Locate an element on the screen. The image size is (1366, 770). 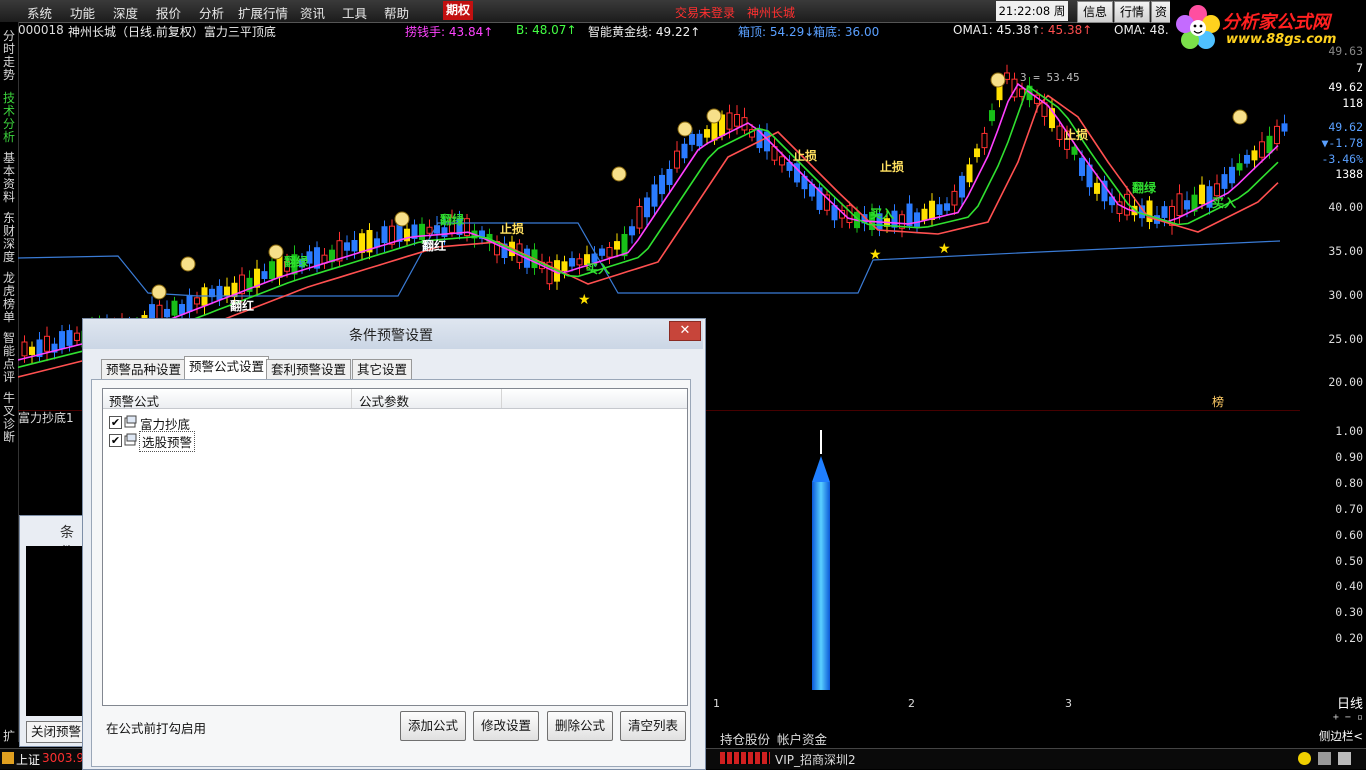
lock-icon is located at coordinates (1324, 758).